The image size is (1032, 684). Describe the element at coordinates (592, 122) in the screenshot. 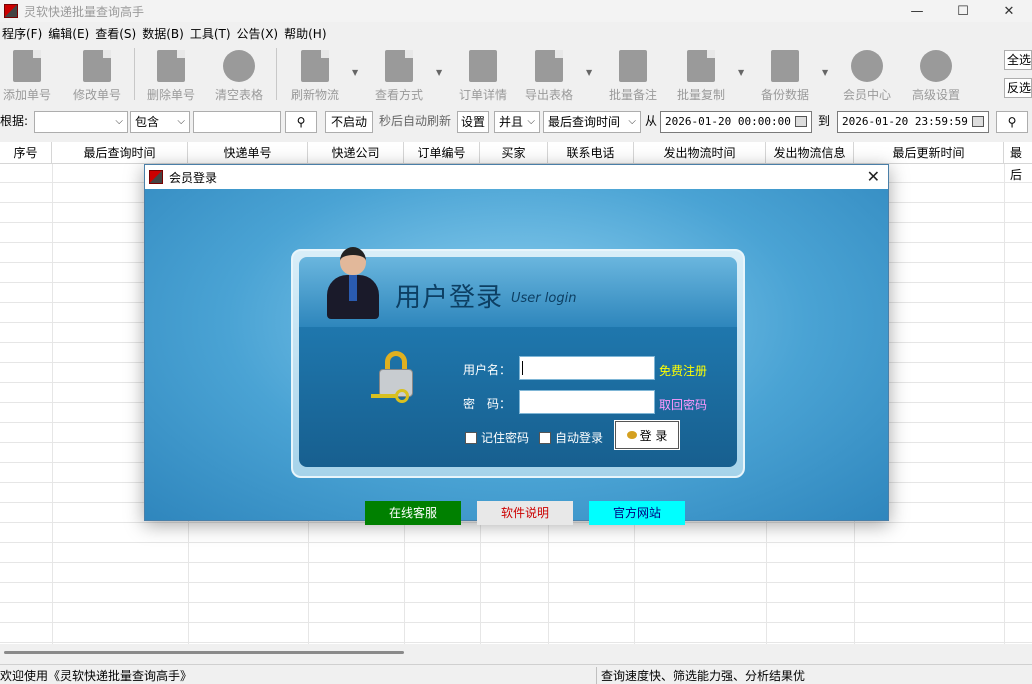

I see `date-field-select: 最后查询时间 ⌵` at that location.